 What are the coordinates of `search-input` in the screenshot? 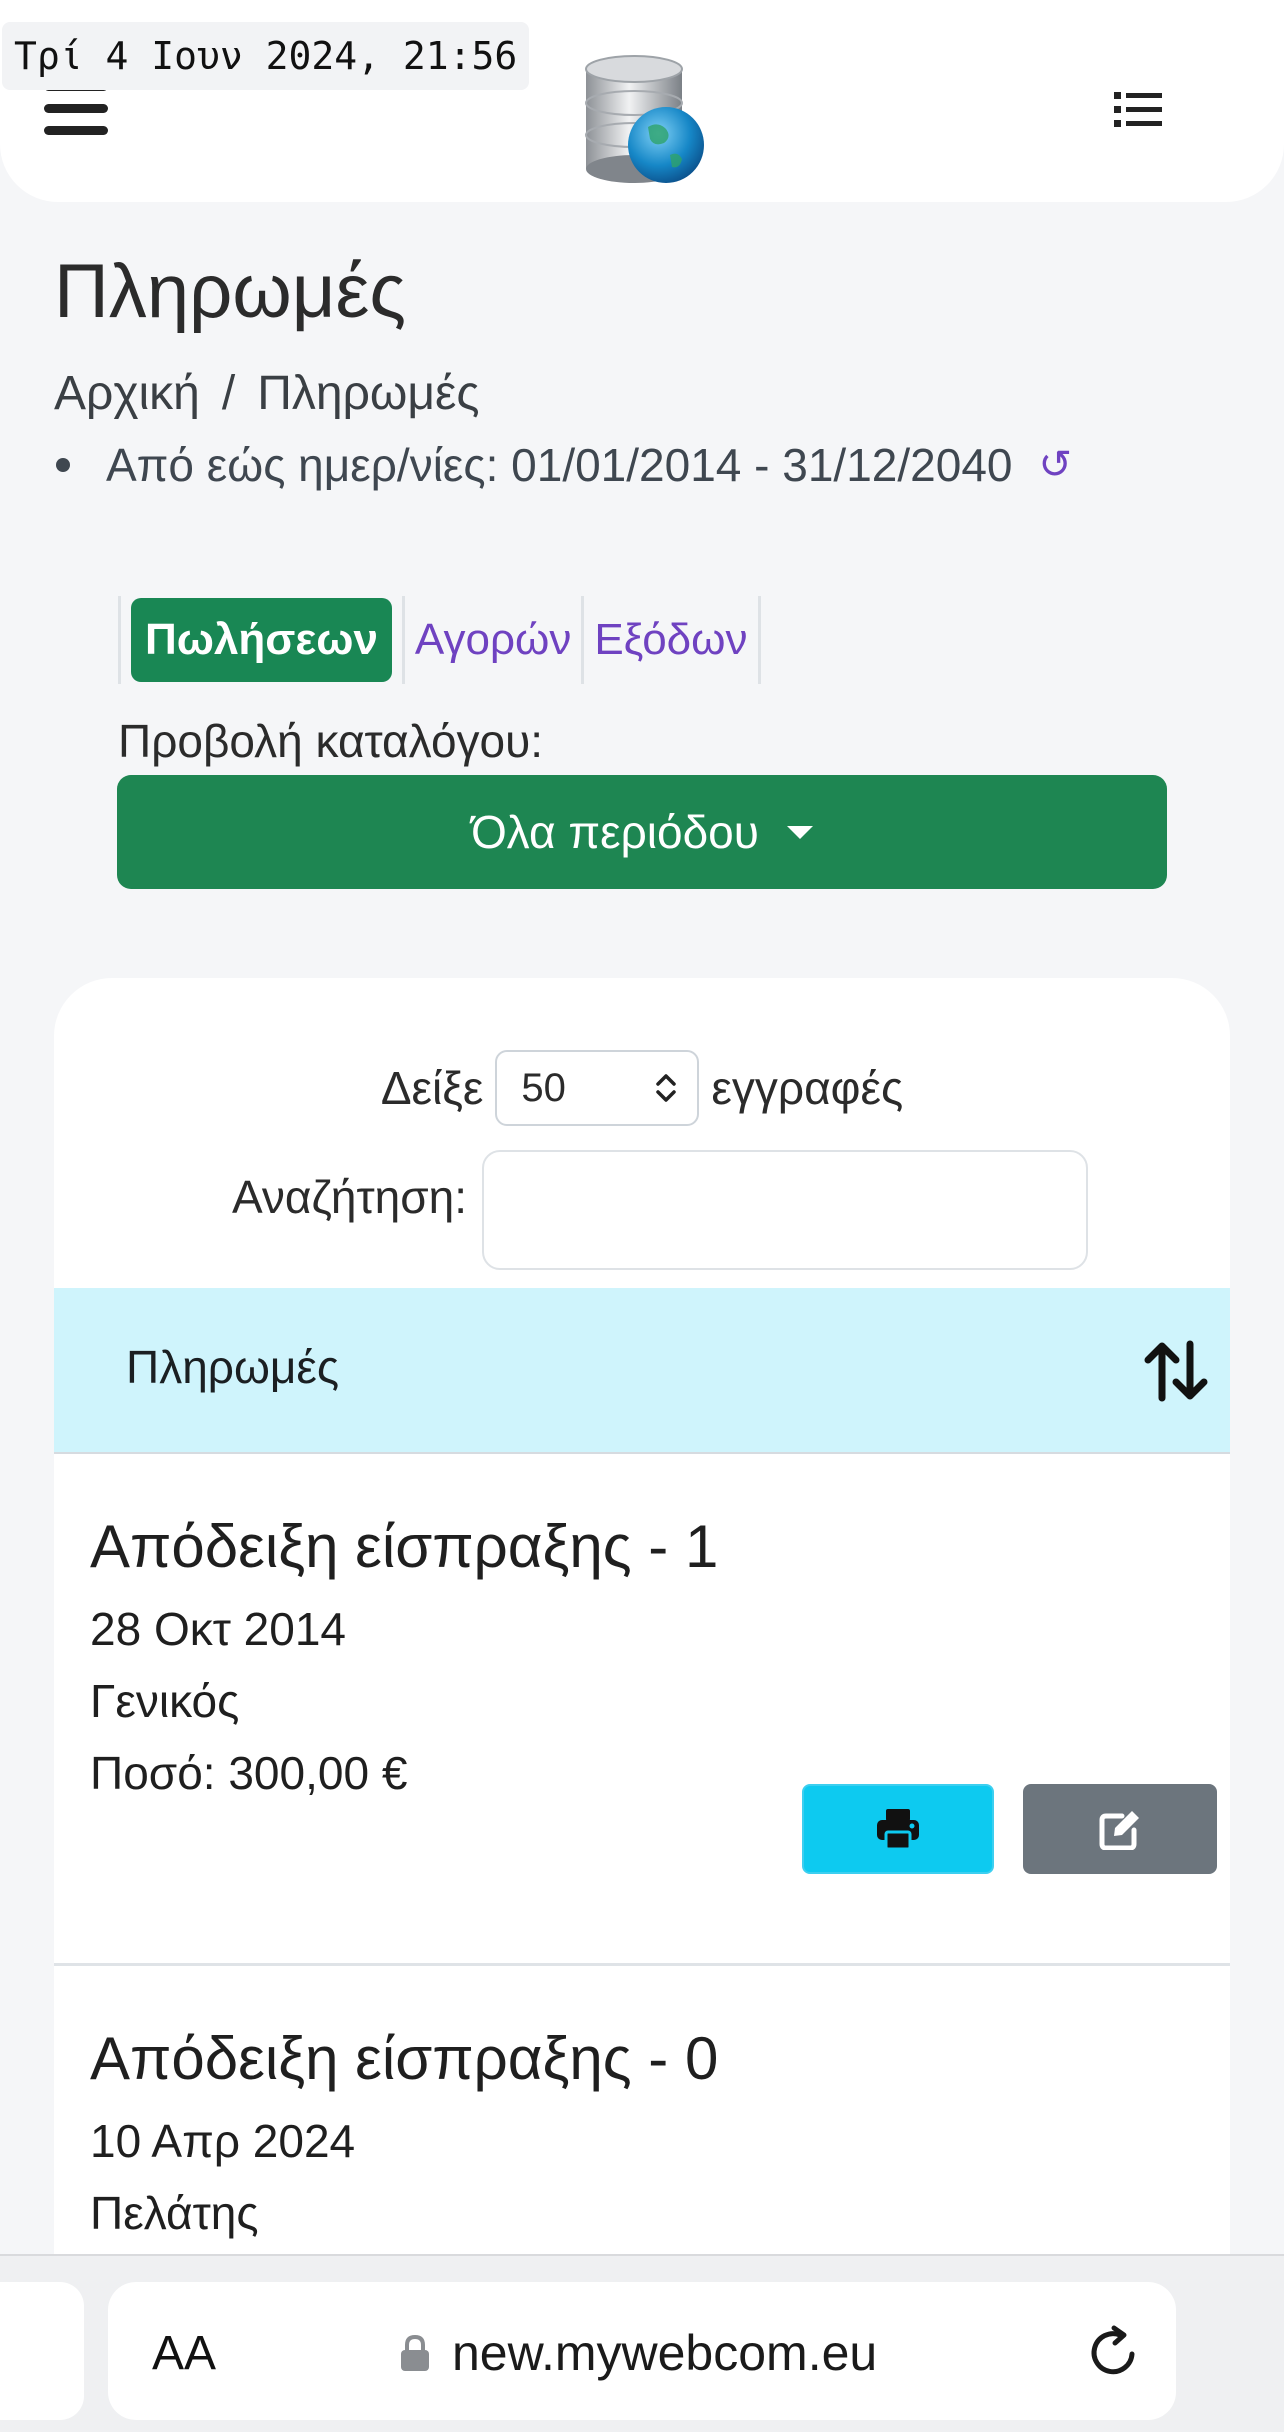 It's located at (785, 1210).